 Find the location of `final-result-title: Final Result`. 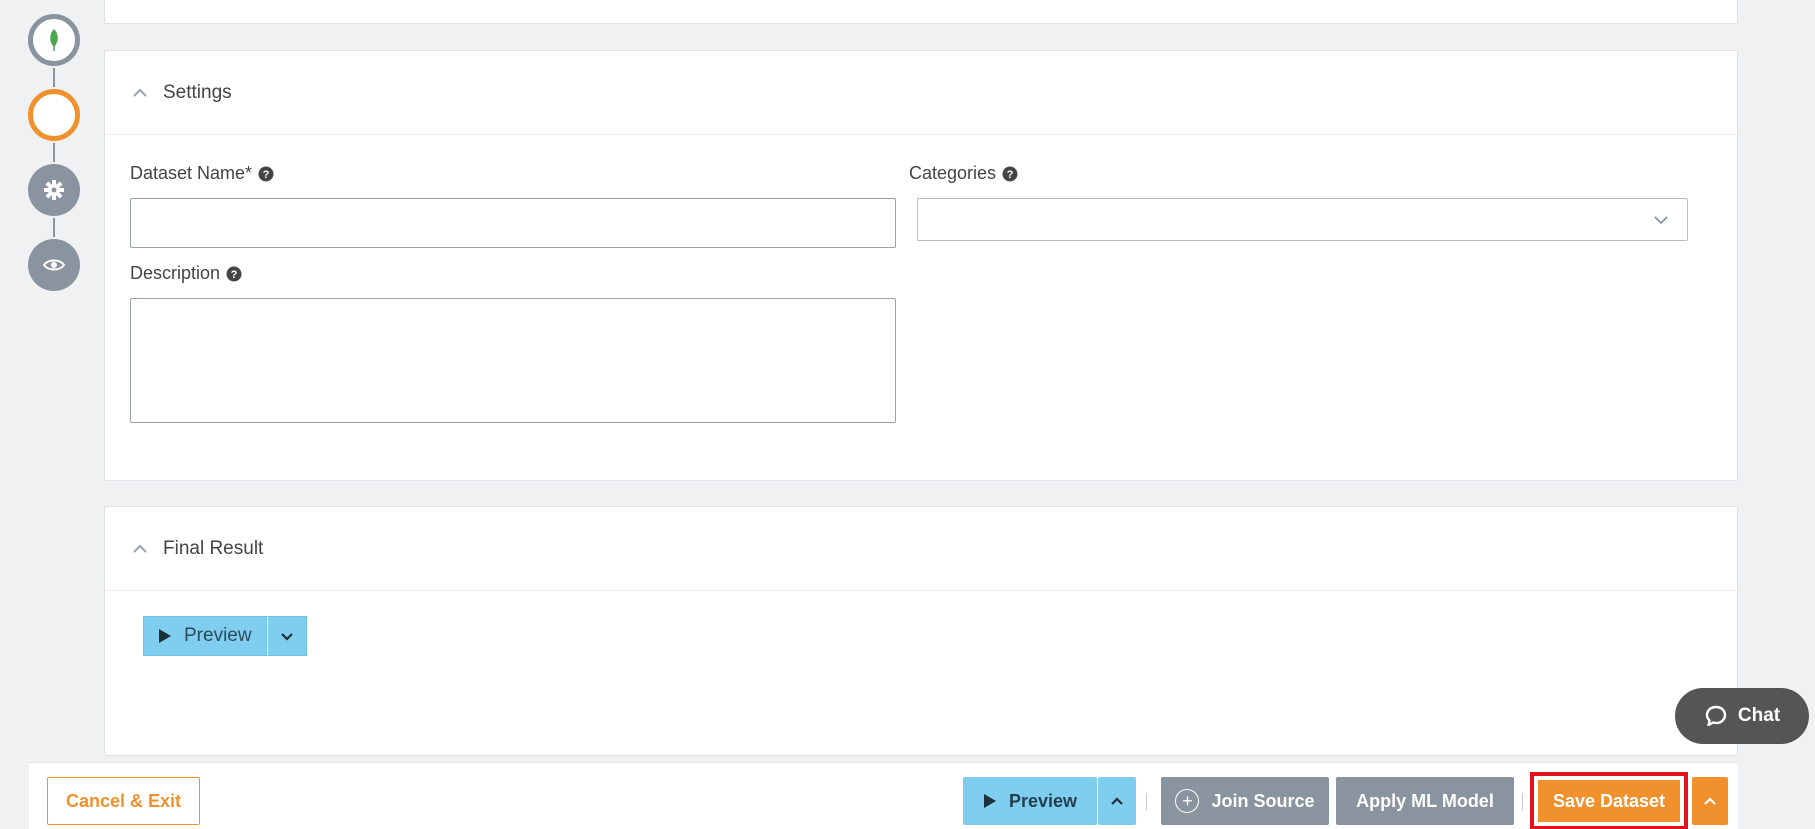

final-result-title: Final Result is located at coordinates (213, 548).